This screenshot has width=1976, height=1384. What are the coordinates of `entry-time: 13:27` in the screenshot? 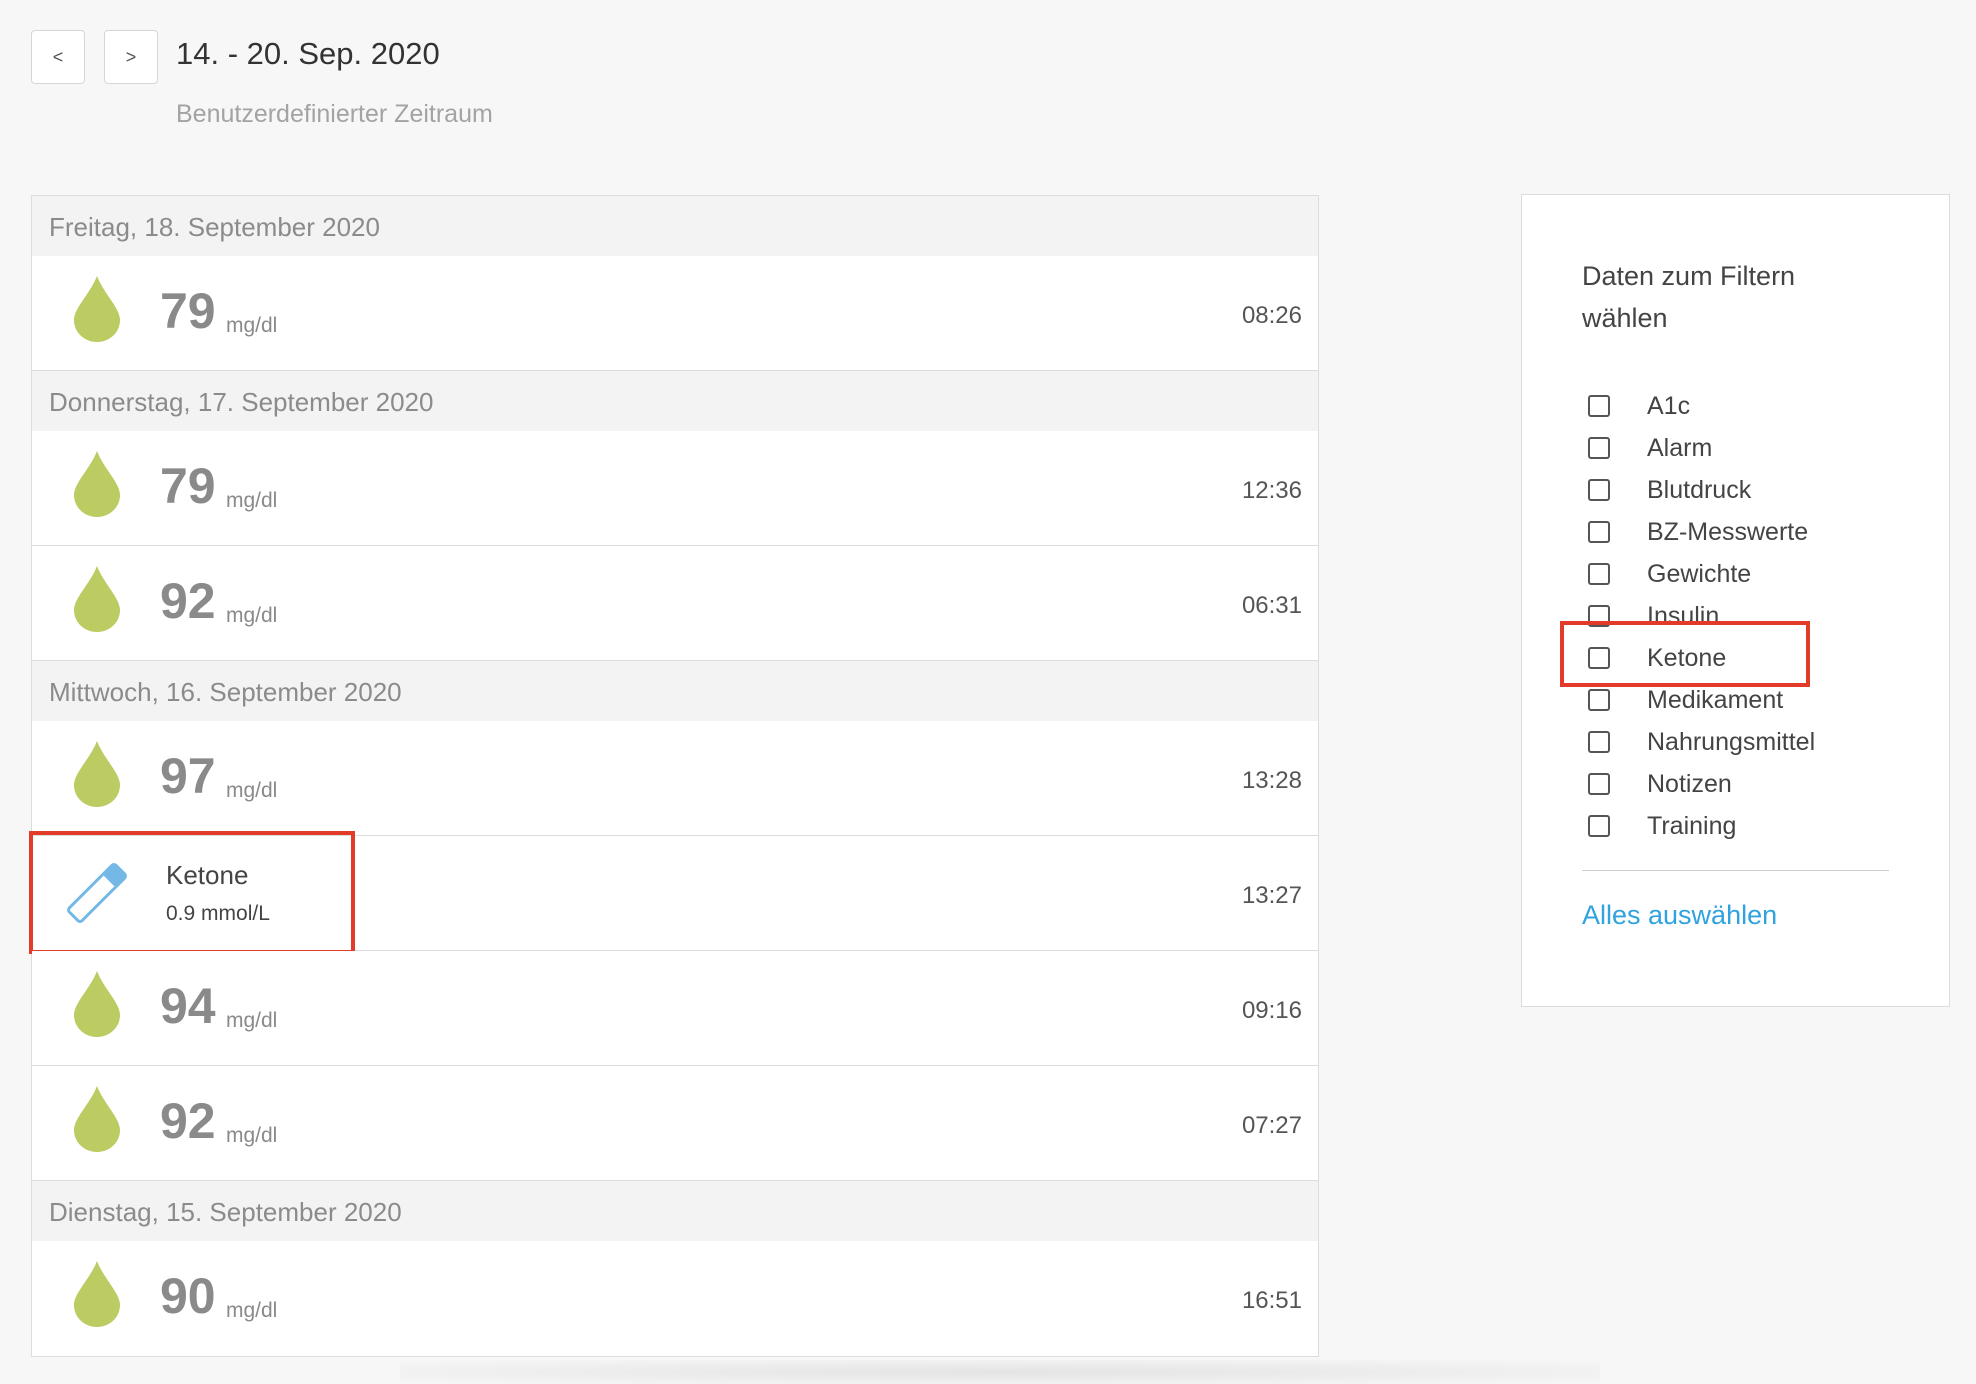 It's located at (1271, 895).